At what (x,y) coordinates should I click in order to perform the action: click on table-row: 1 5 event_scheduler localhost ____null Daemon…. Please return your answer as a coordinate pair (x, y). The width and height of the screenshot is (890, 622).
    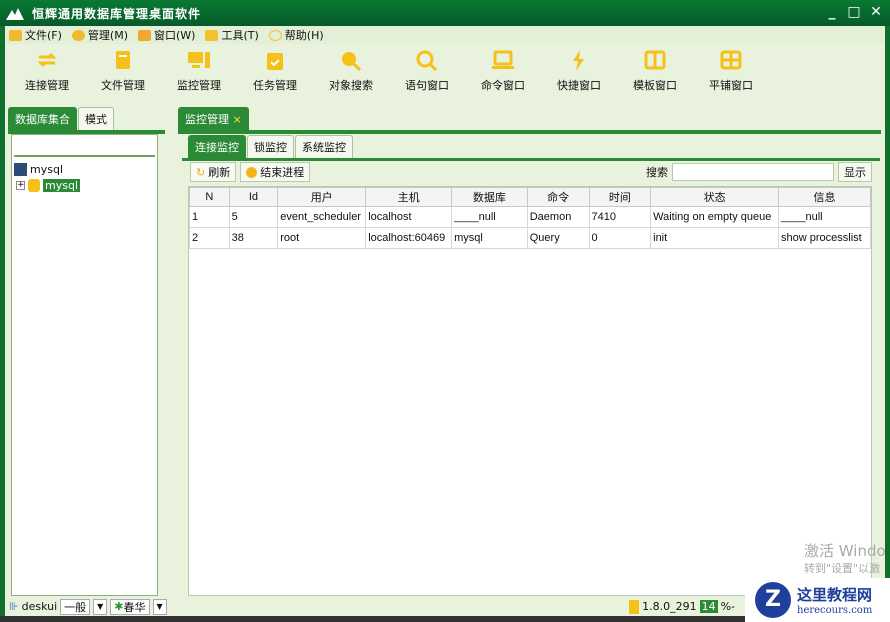
    Looking at the image, I should click on (530, 217).